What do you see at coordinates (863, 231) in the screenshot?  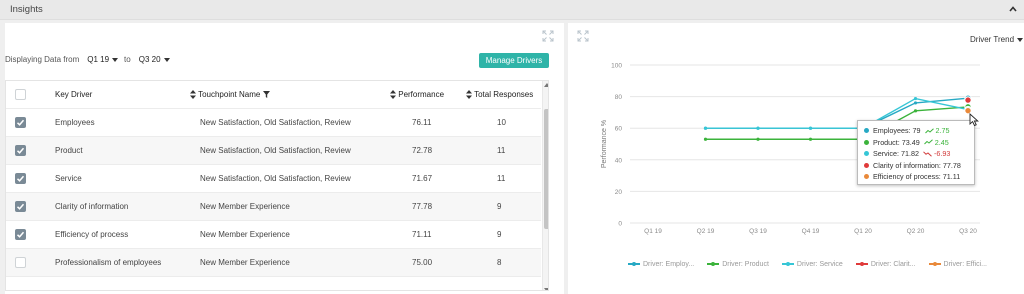 I see `x-tick-label: Q1 20` at bounding box center [863, 231].